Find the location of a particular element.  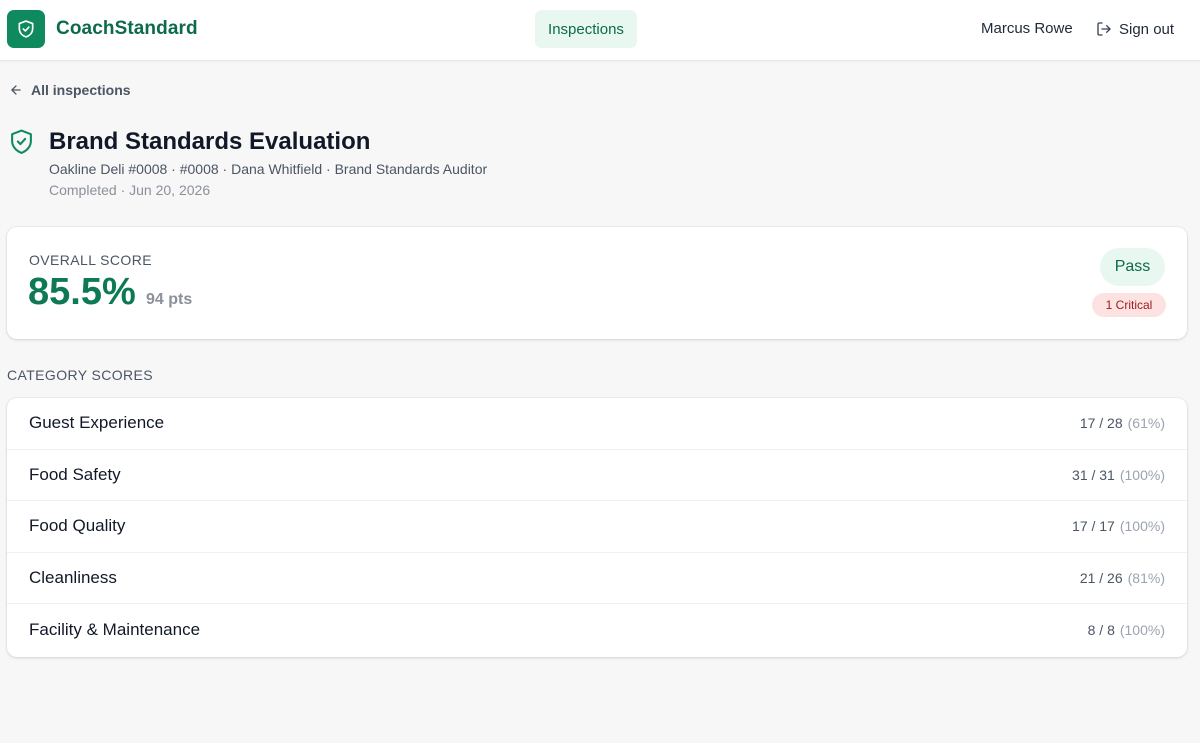

category-row: Guest Experience 17 / 28 (61%) is located at coordinates (597, 424).